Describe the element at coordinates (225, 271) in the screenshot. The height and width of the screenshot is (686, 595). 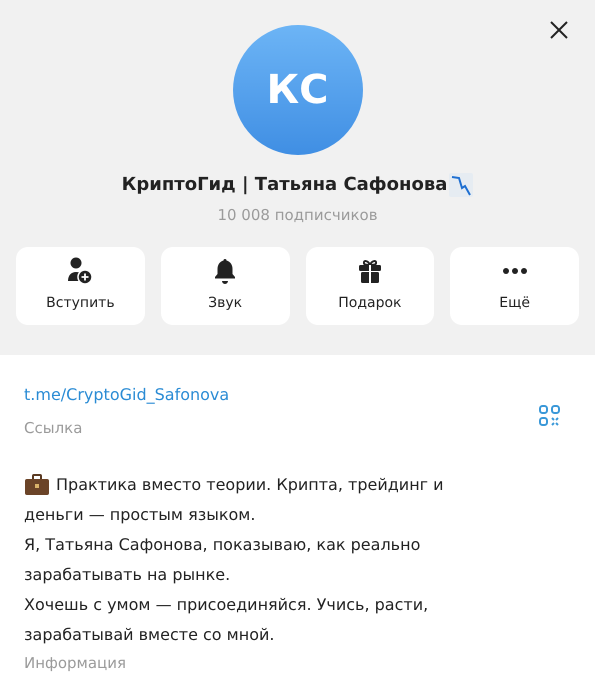
I see `bell-icon` at that location.